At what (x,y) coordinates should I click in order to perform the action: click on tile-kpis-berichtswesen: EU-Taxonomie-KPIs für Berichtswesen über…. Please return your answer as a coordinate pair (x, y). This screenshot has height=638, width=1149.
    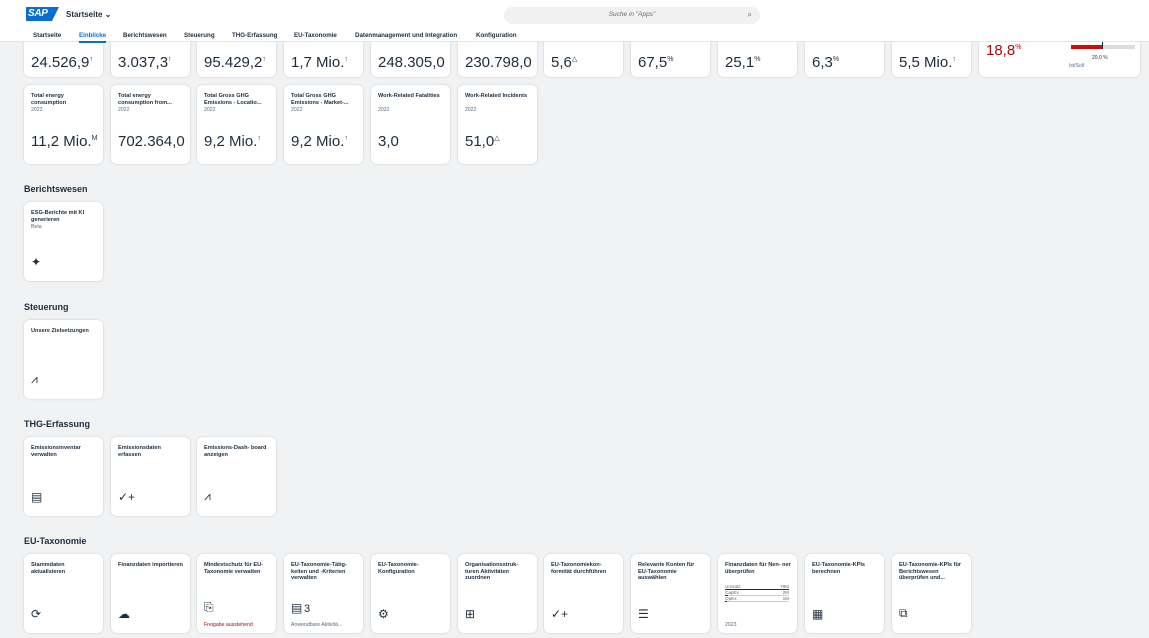
    Looking at the image, I should click on (931, 593).